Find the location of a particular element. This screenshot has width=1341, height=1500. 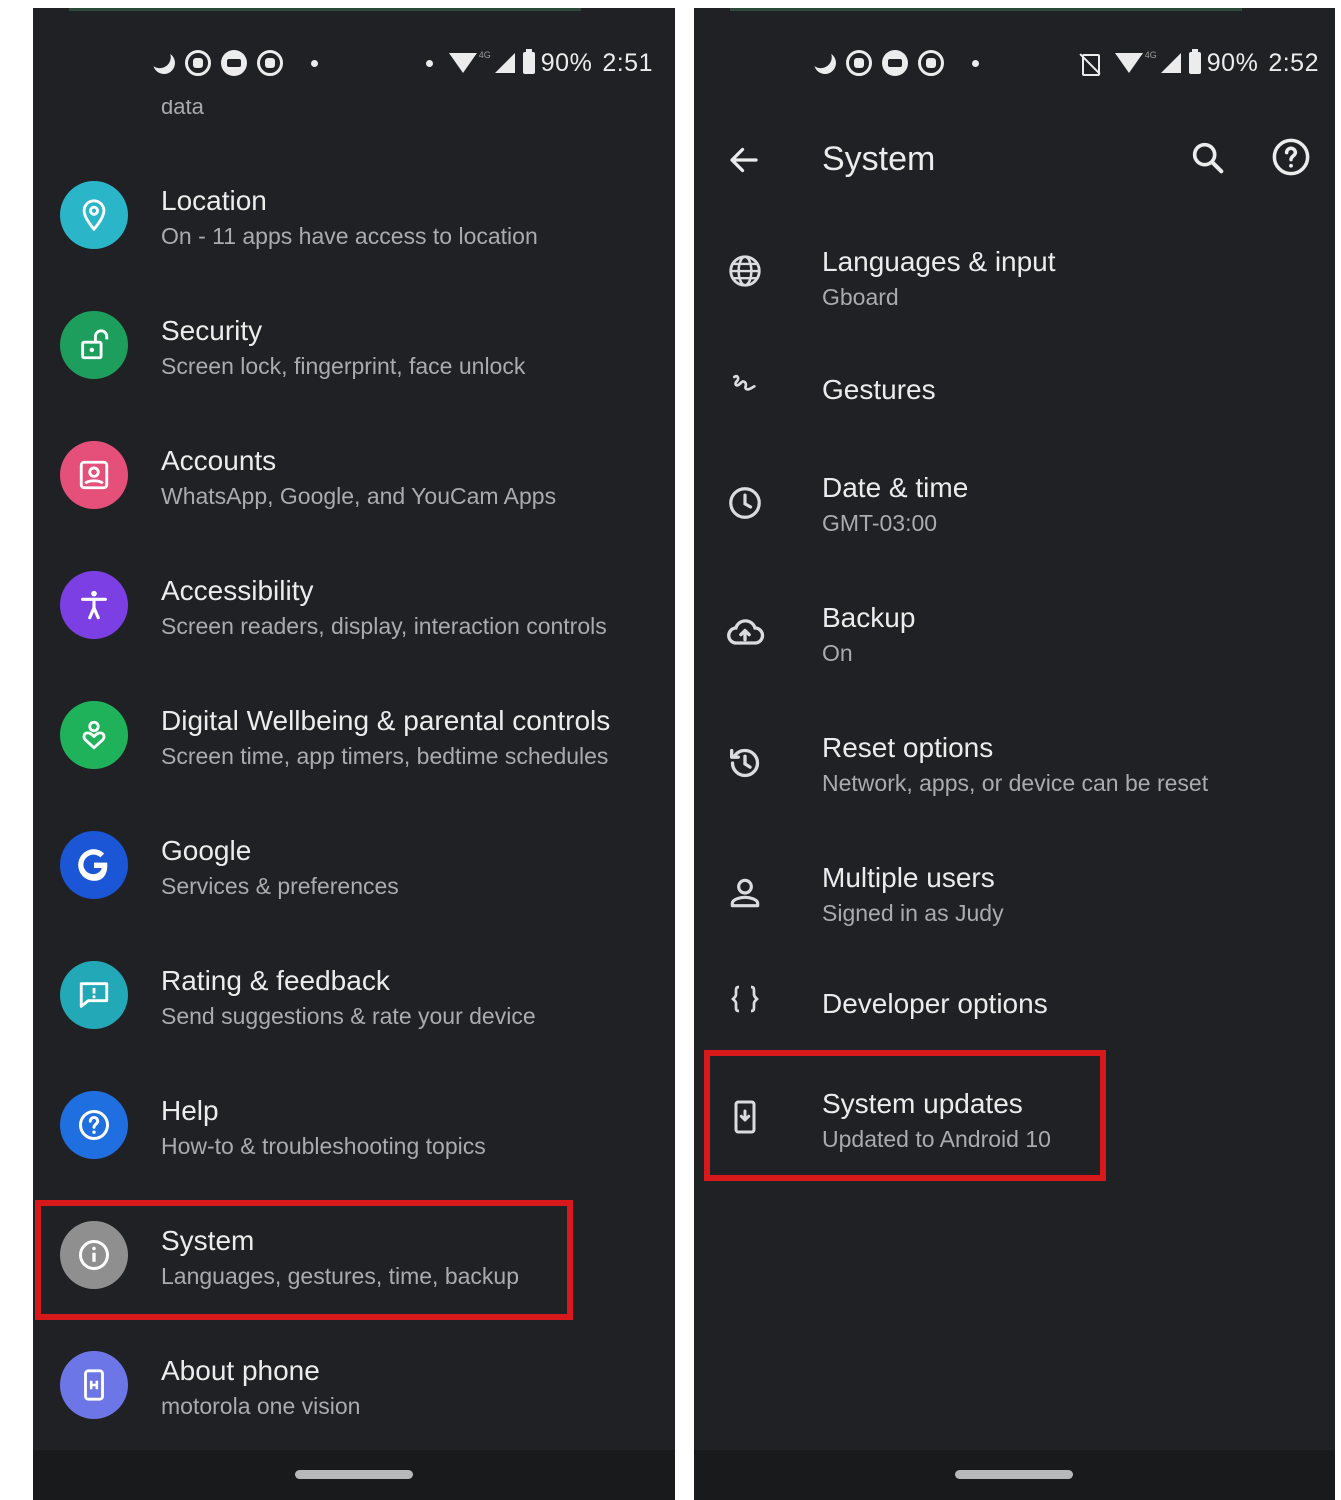

settings-item-title: About phone is located at coordinates (240, 1370).